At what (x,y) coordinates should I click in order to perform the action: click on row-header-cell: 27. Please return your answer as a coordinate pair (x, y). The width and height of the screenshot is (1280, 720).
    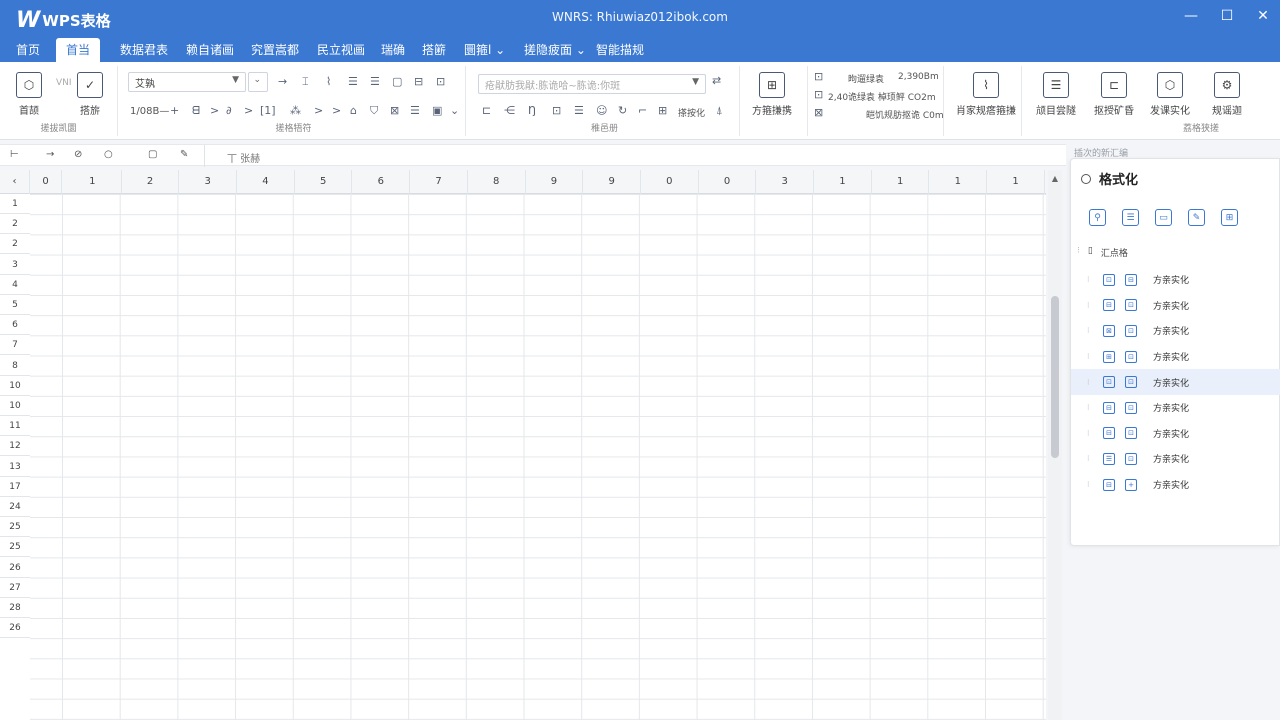
    Looking at the image, I should click on (15, 588).